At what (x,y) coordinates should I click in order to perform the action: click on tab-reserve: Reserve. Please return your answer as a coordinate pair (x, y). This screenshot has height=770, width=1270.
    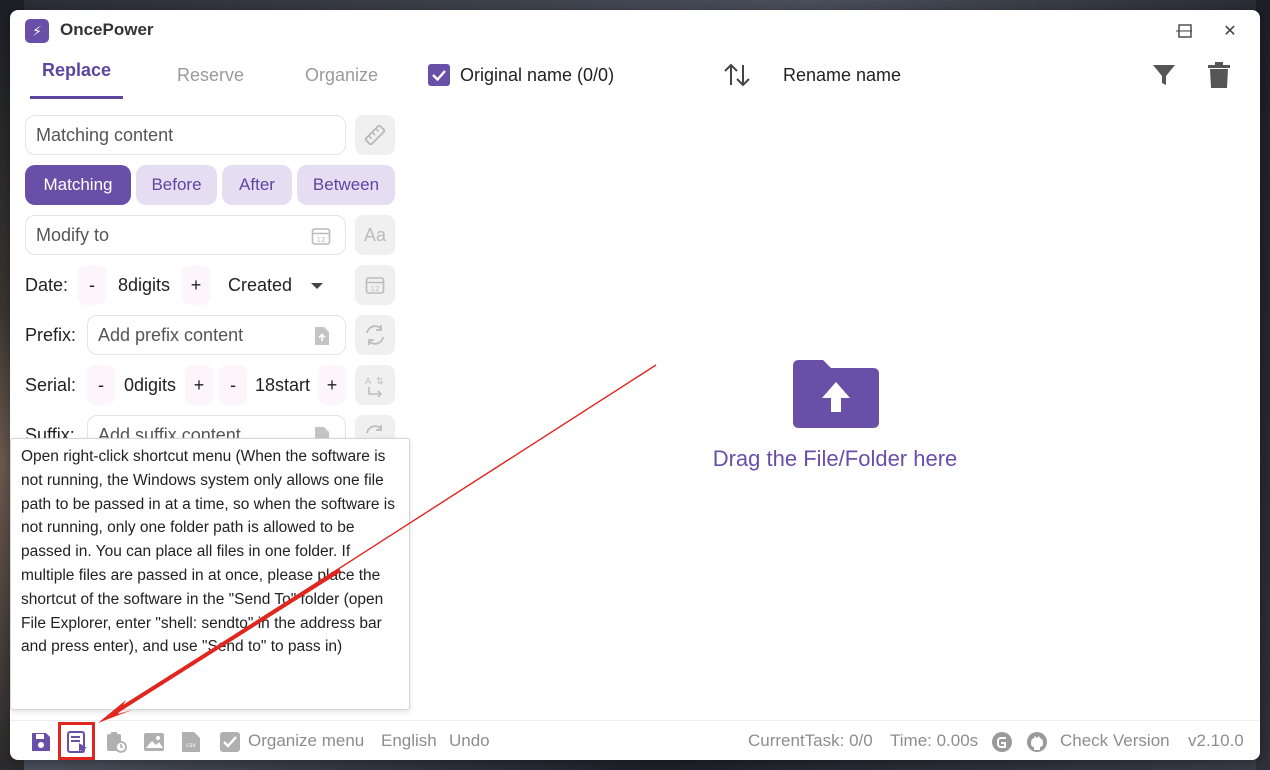
    Looking at the image, I should click on (210, 75).